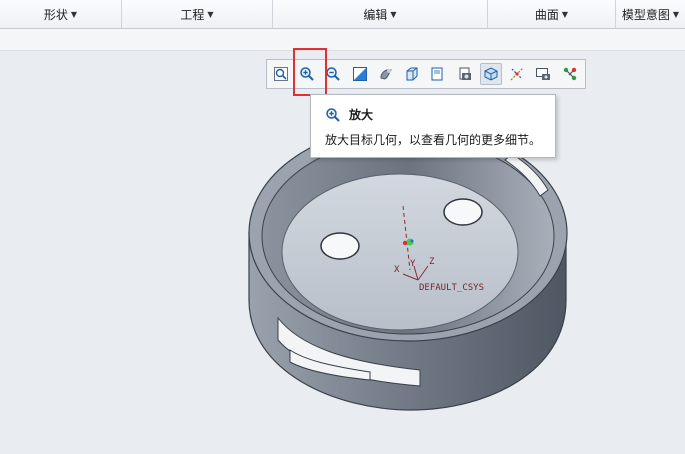 The width and height of the screenshot is (685, 454). I want to click on refit-icon, so click(280, 74).